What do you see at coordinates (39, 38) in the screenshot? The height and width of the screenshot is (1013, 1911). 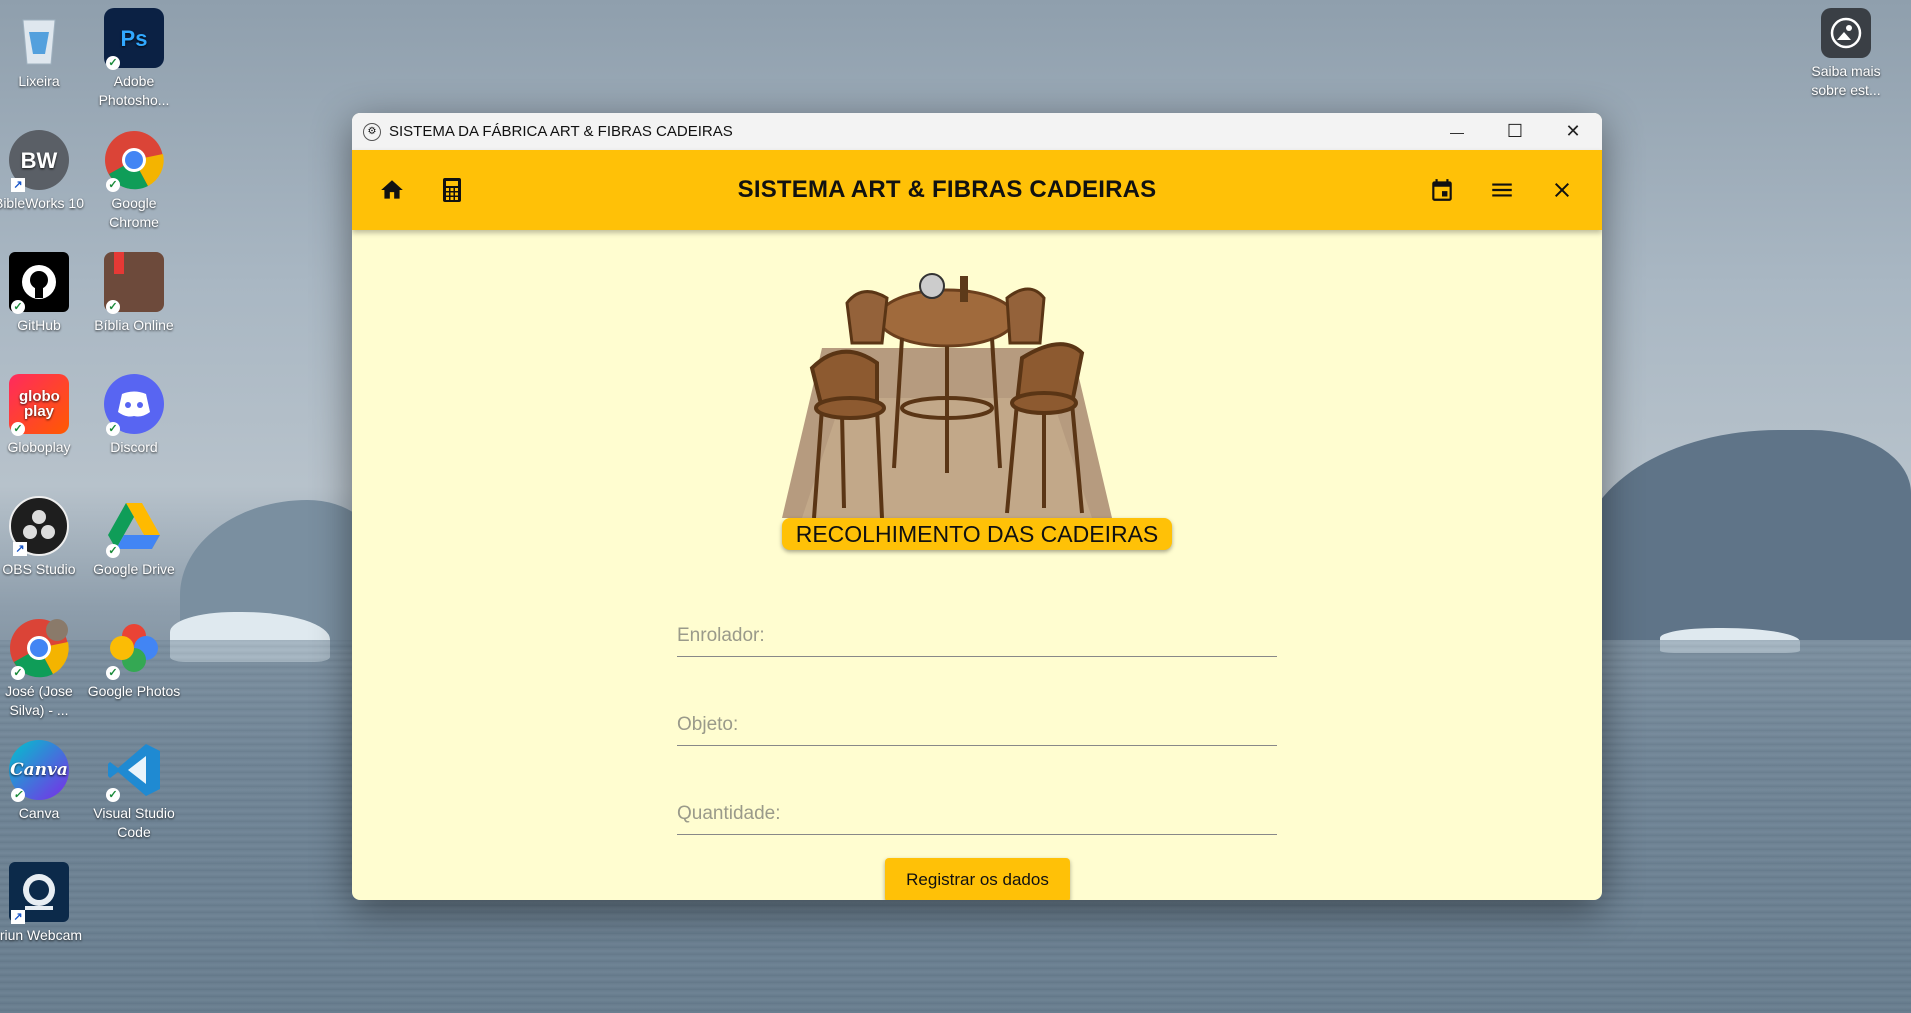 I see `recycle-bin-icon` at bounding box center [39, 38].